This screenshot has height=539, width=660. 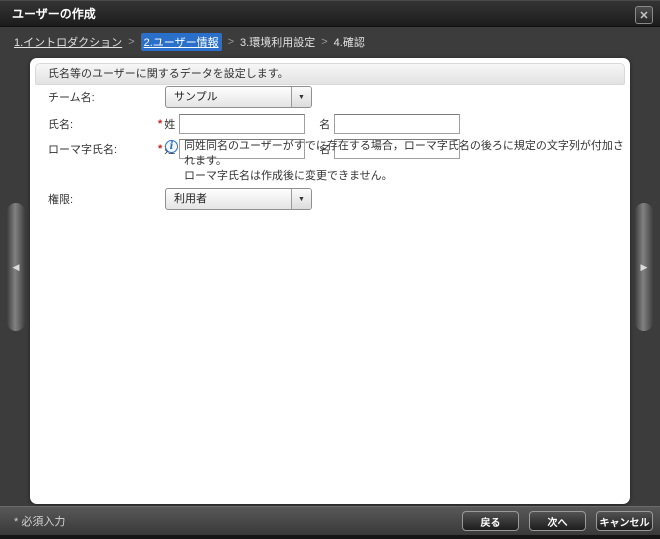 I want to click on team-name-row: チーム名: サンプル ▼, so click(x=330, y=97).